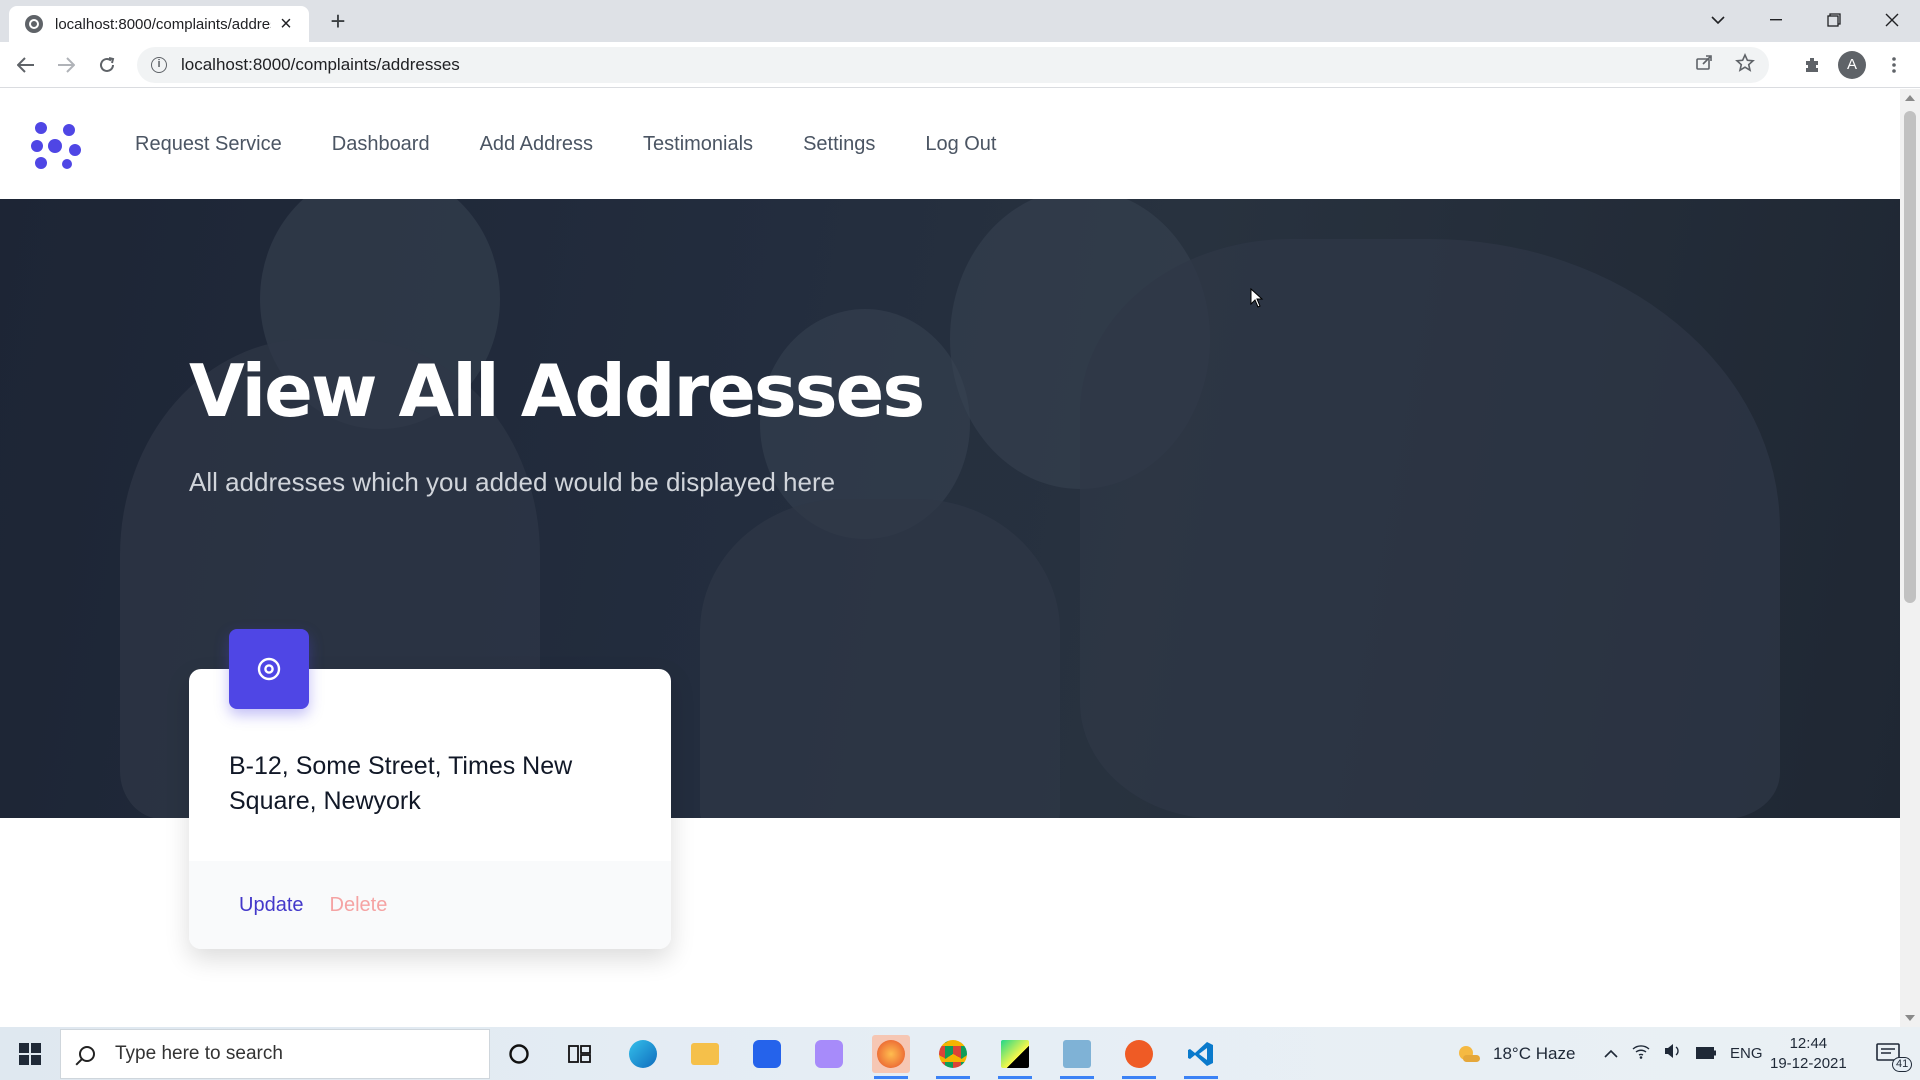 Image resolution: width=1920 pixels, height=1080 pixels. I want to click on firefox-icon, so click(891, 1057).